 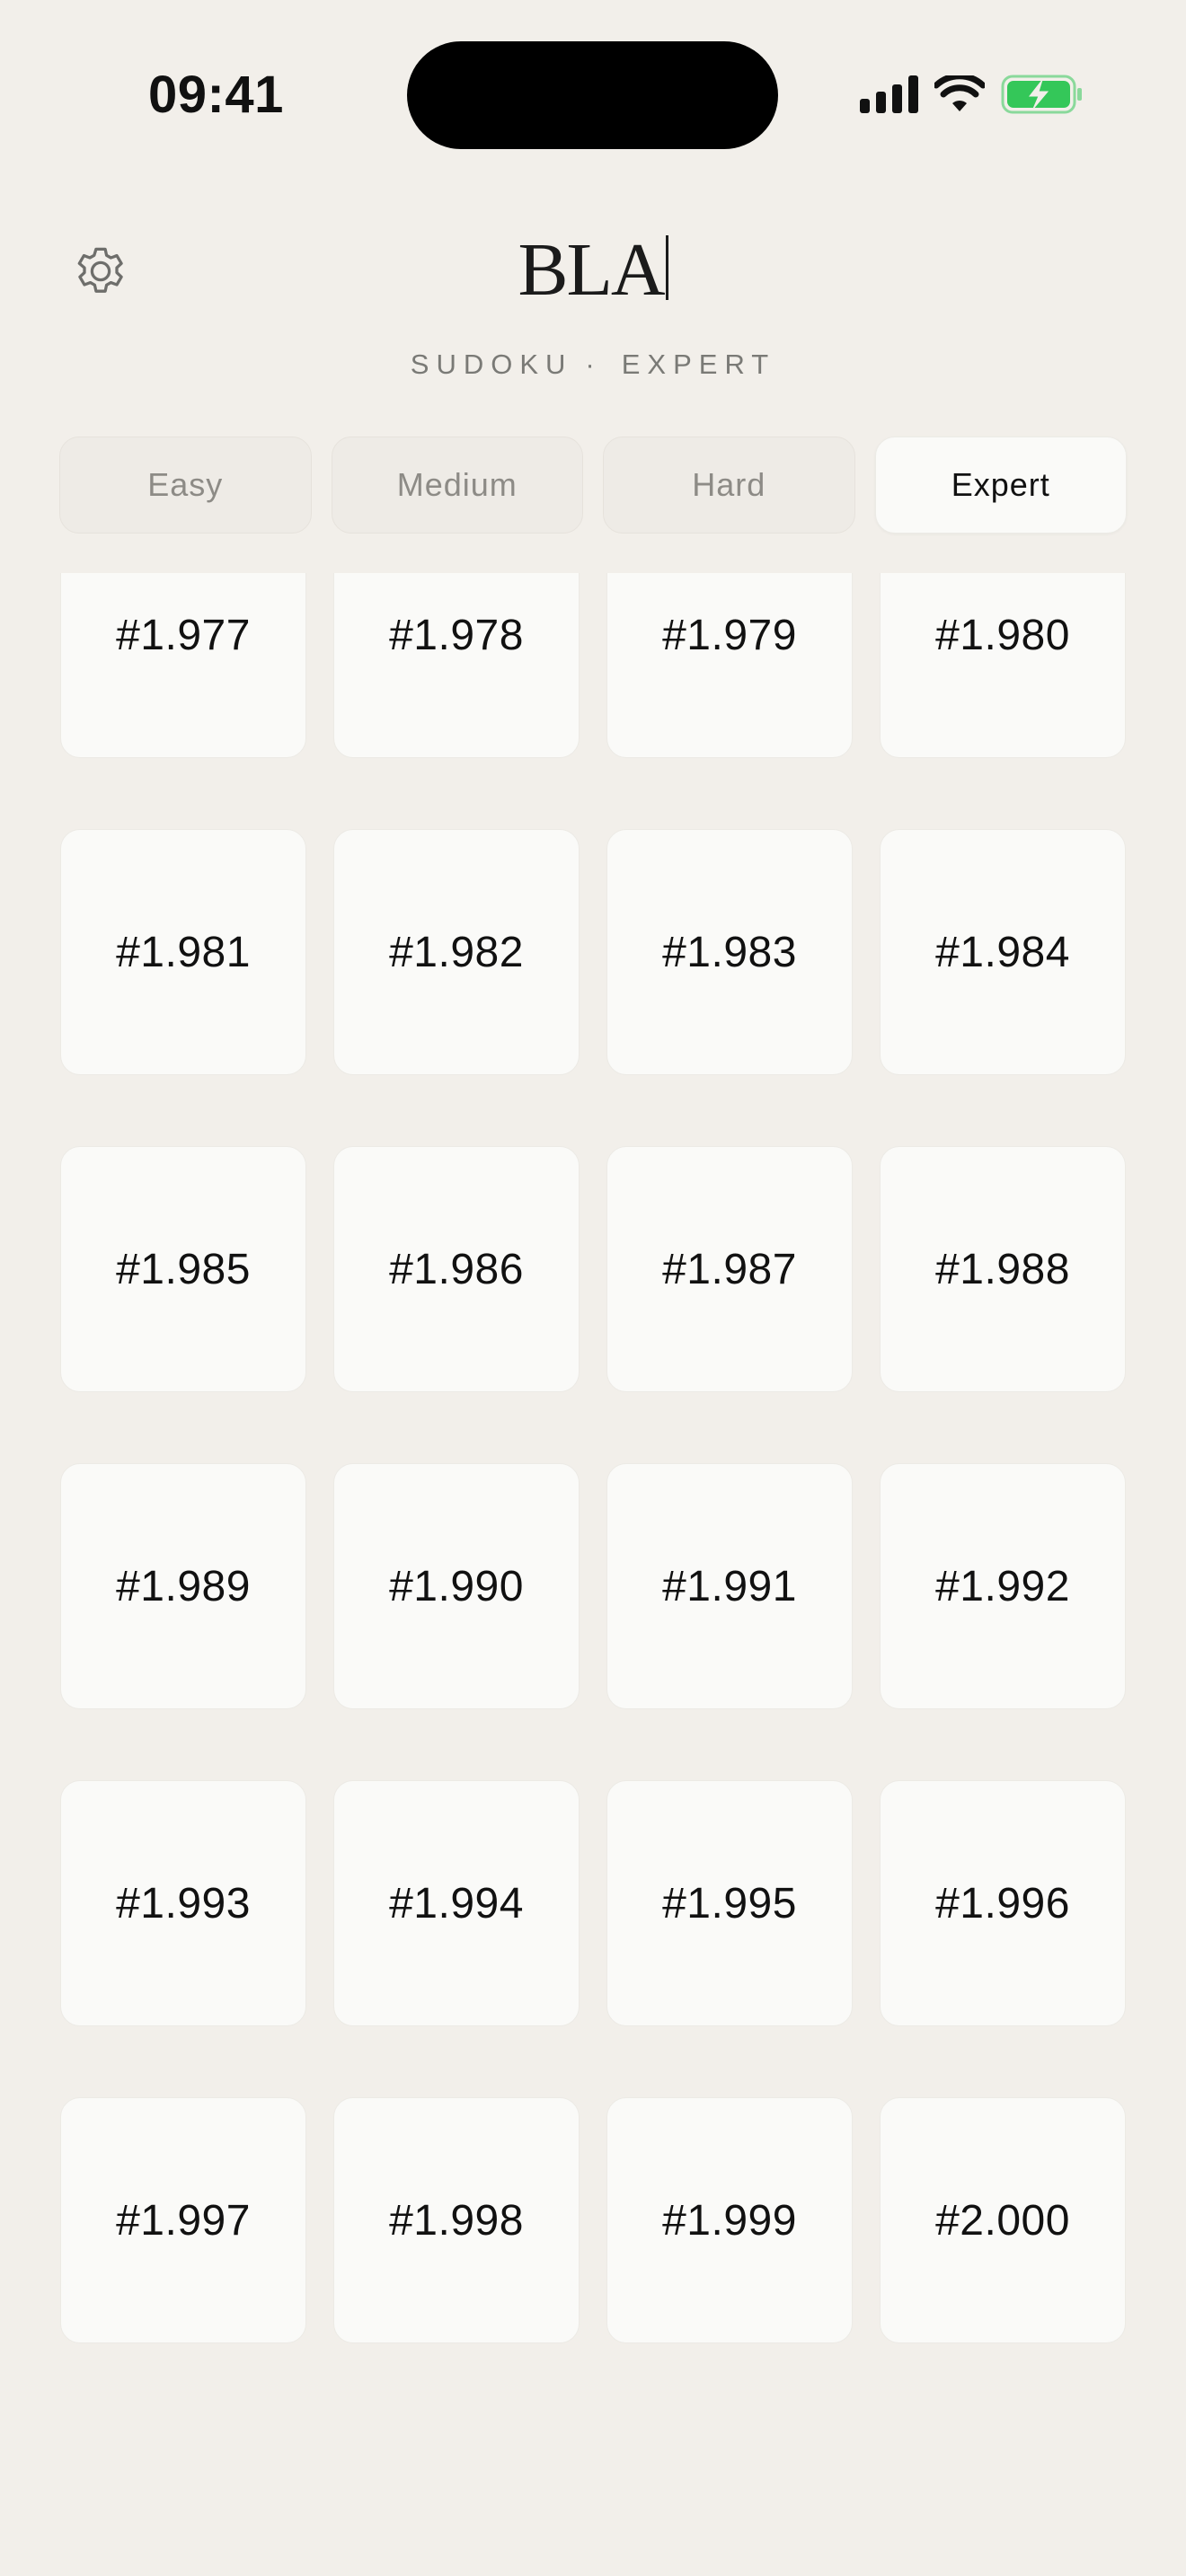 What do you see at coordinates (216, 95) in the screenshot?
I see `status-time: 09:41` at bounding box center [216, 95].